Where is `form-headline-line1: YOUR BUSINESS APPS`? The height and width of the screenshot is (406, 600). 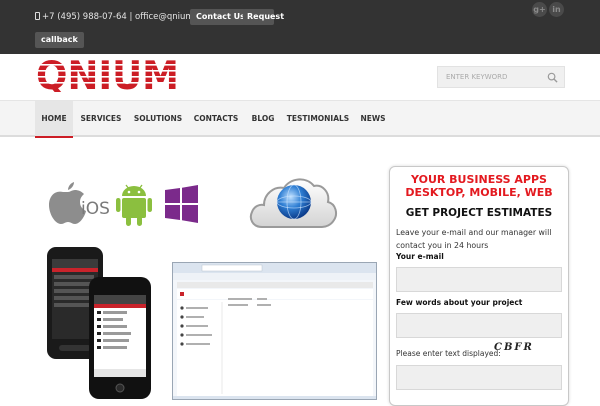 form-headline-line1: YOUR BUSINESS APPS is located at coordinates (479, 179).